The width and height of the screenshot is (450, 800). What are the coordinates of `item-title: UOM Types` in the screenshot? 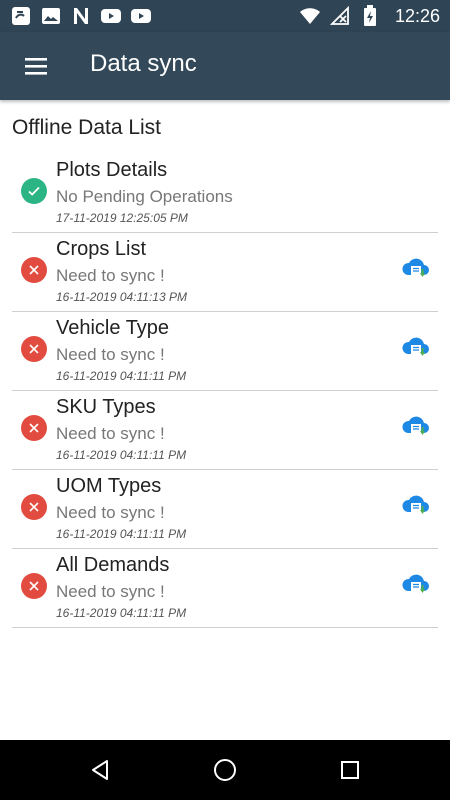 It's located at (109, 486).